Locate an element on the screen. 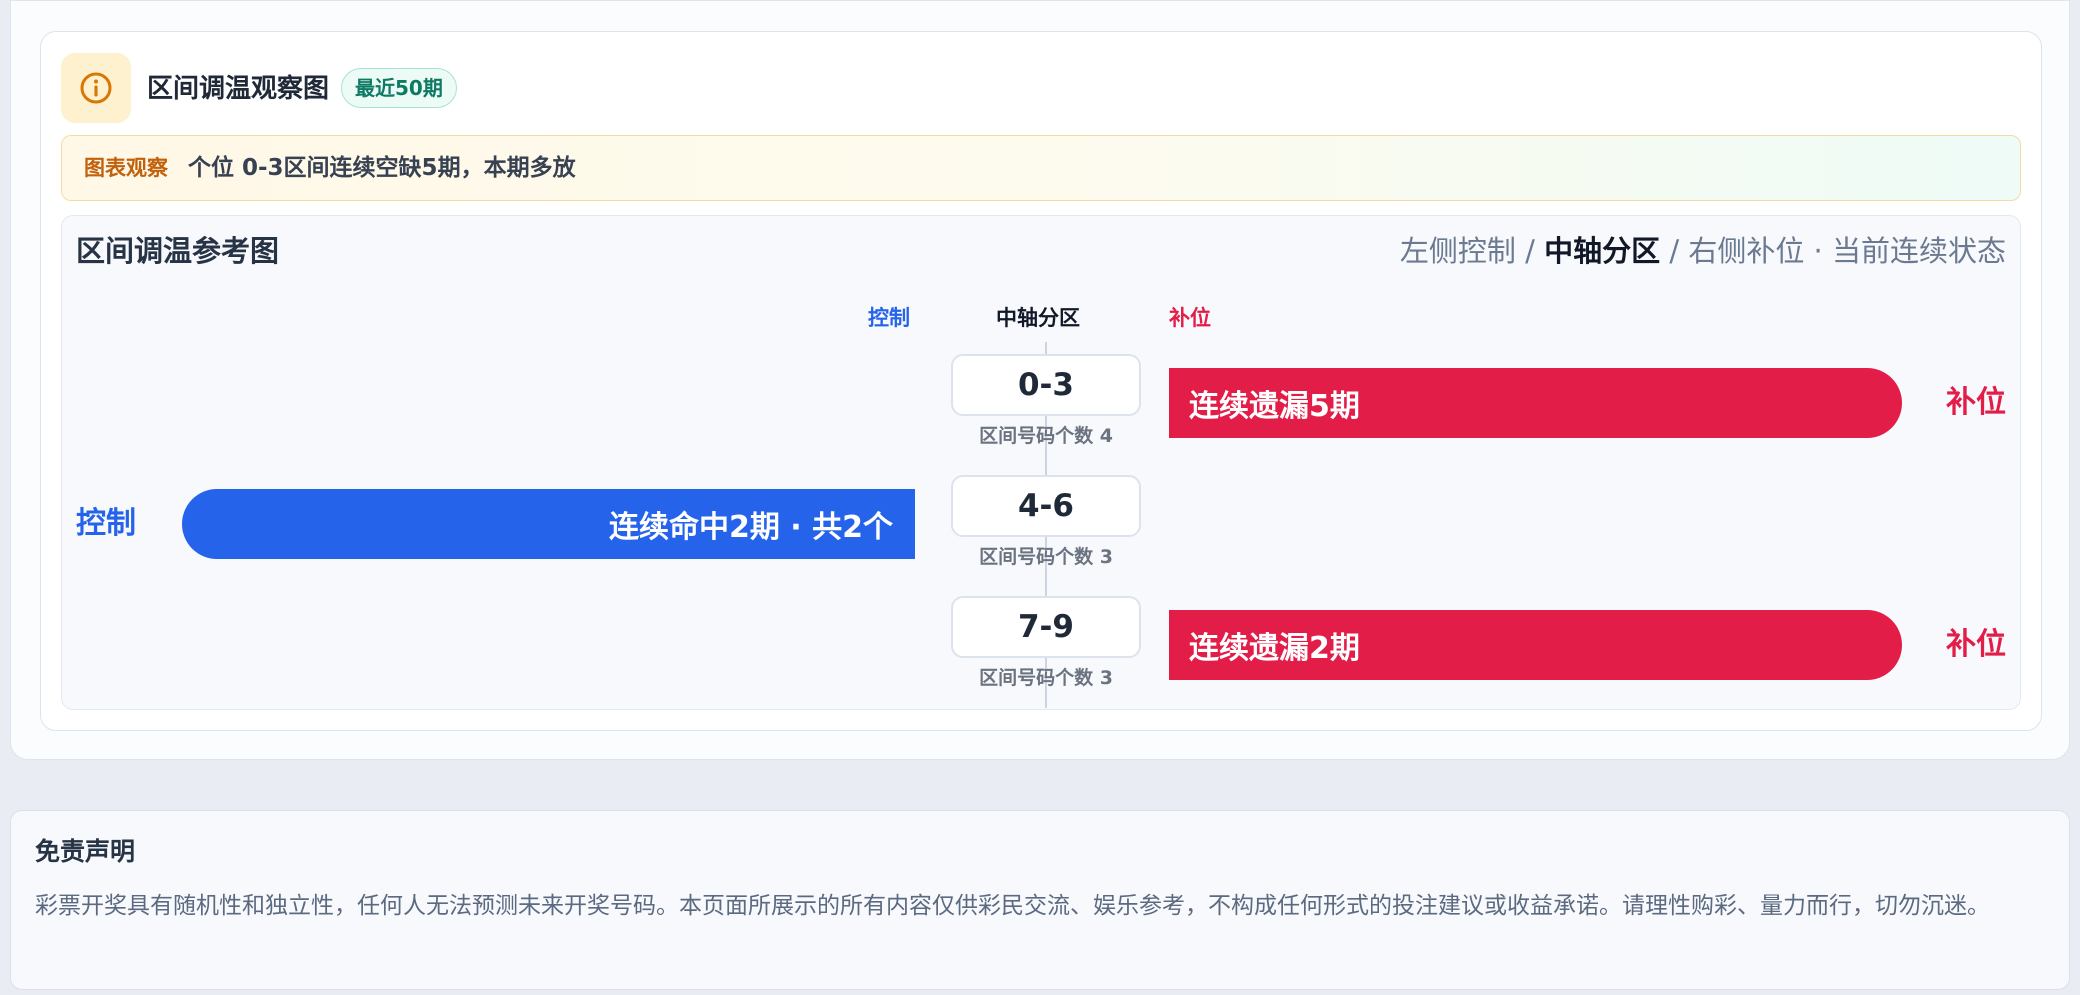  observation-text: 个位 0-3区间连续空缺5期，本期多放 is located at coordinates (382, 168).